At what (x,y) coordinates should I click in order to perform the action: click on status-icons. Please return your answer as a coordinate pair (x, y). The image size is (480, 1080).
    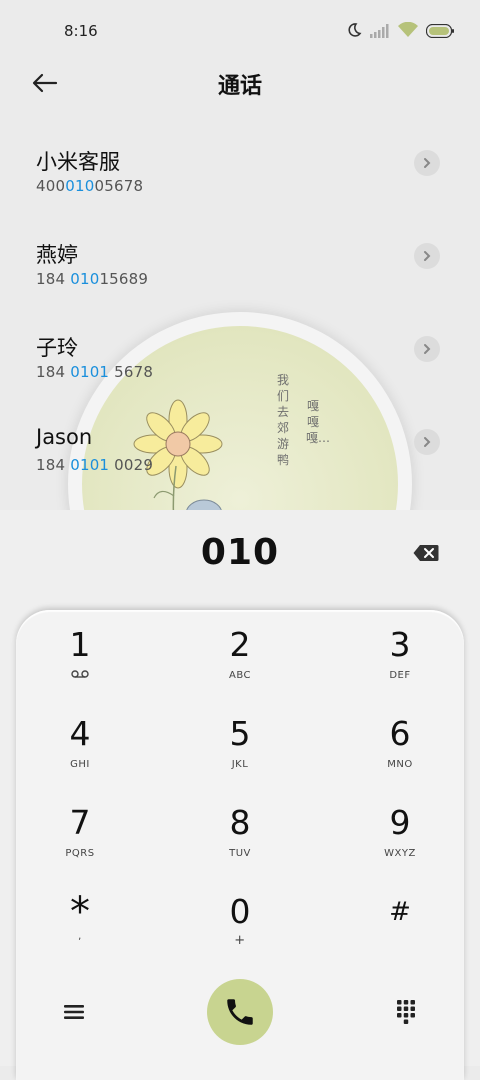
    Looking at the image, I should click on (400, 31).